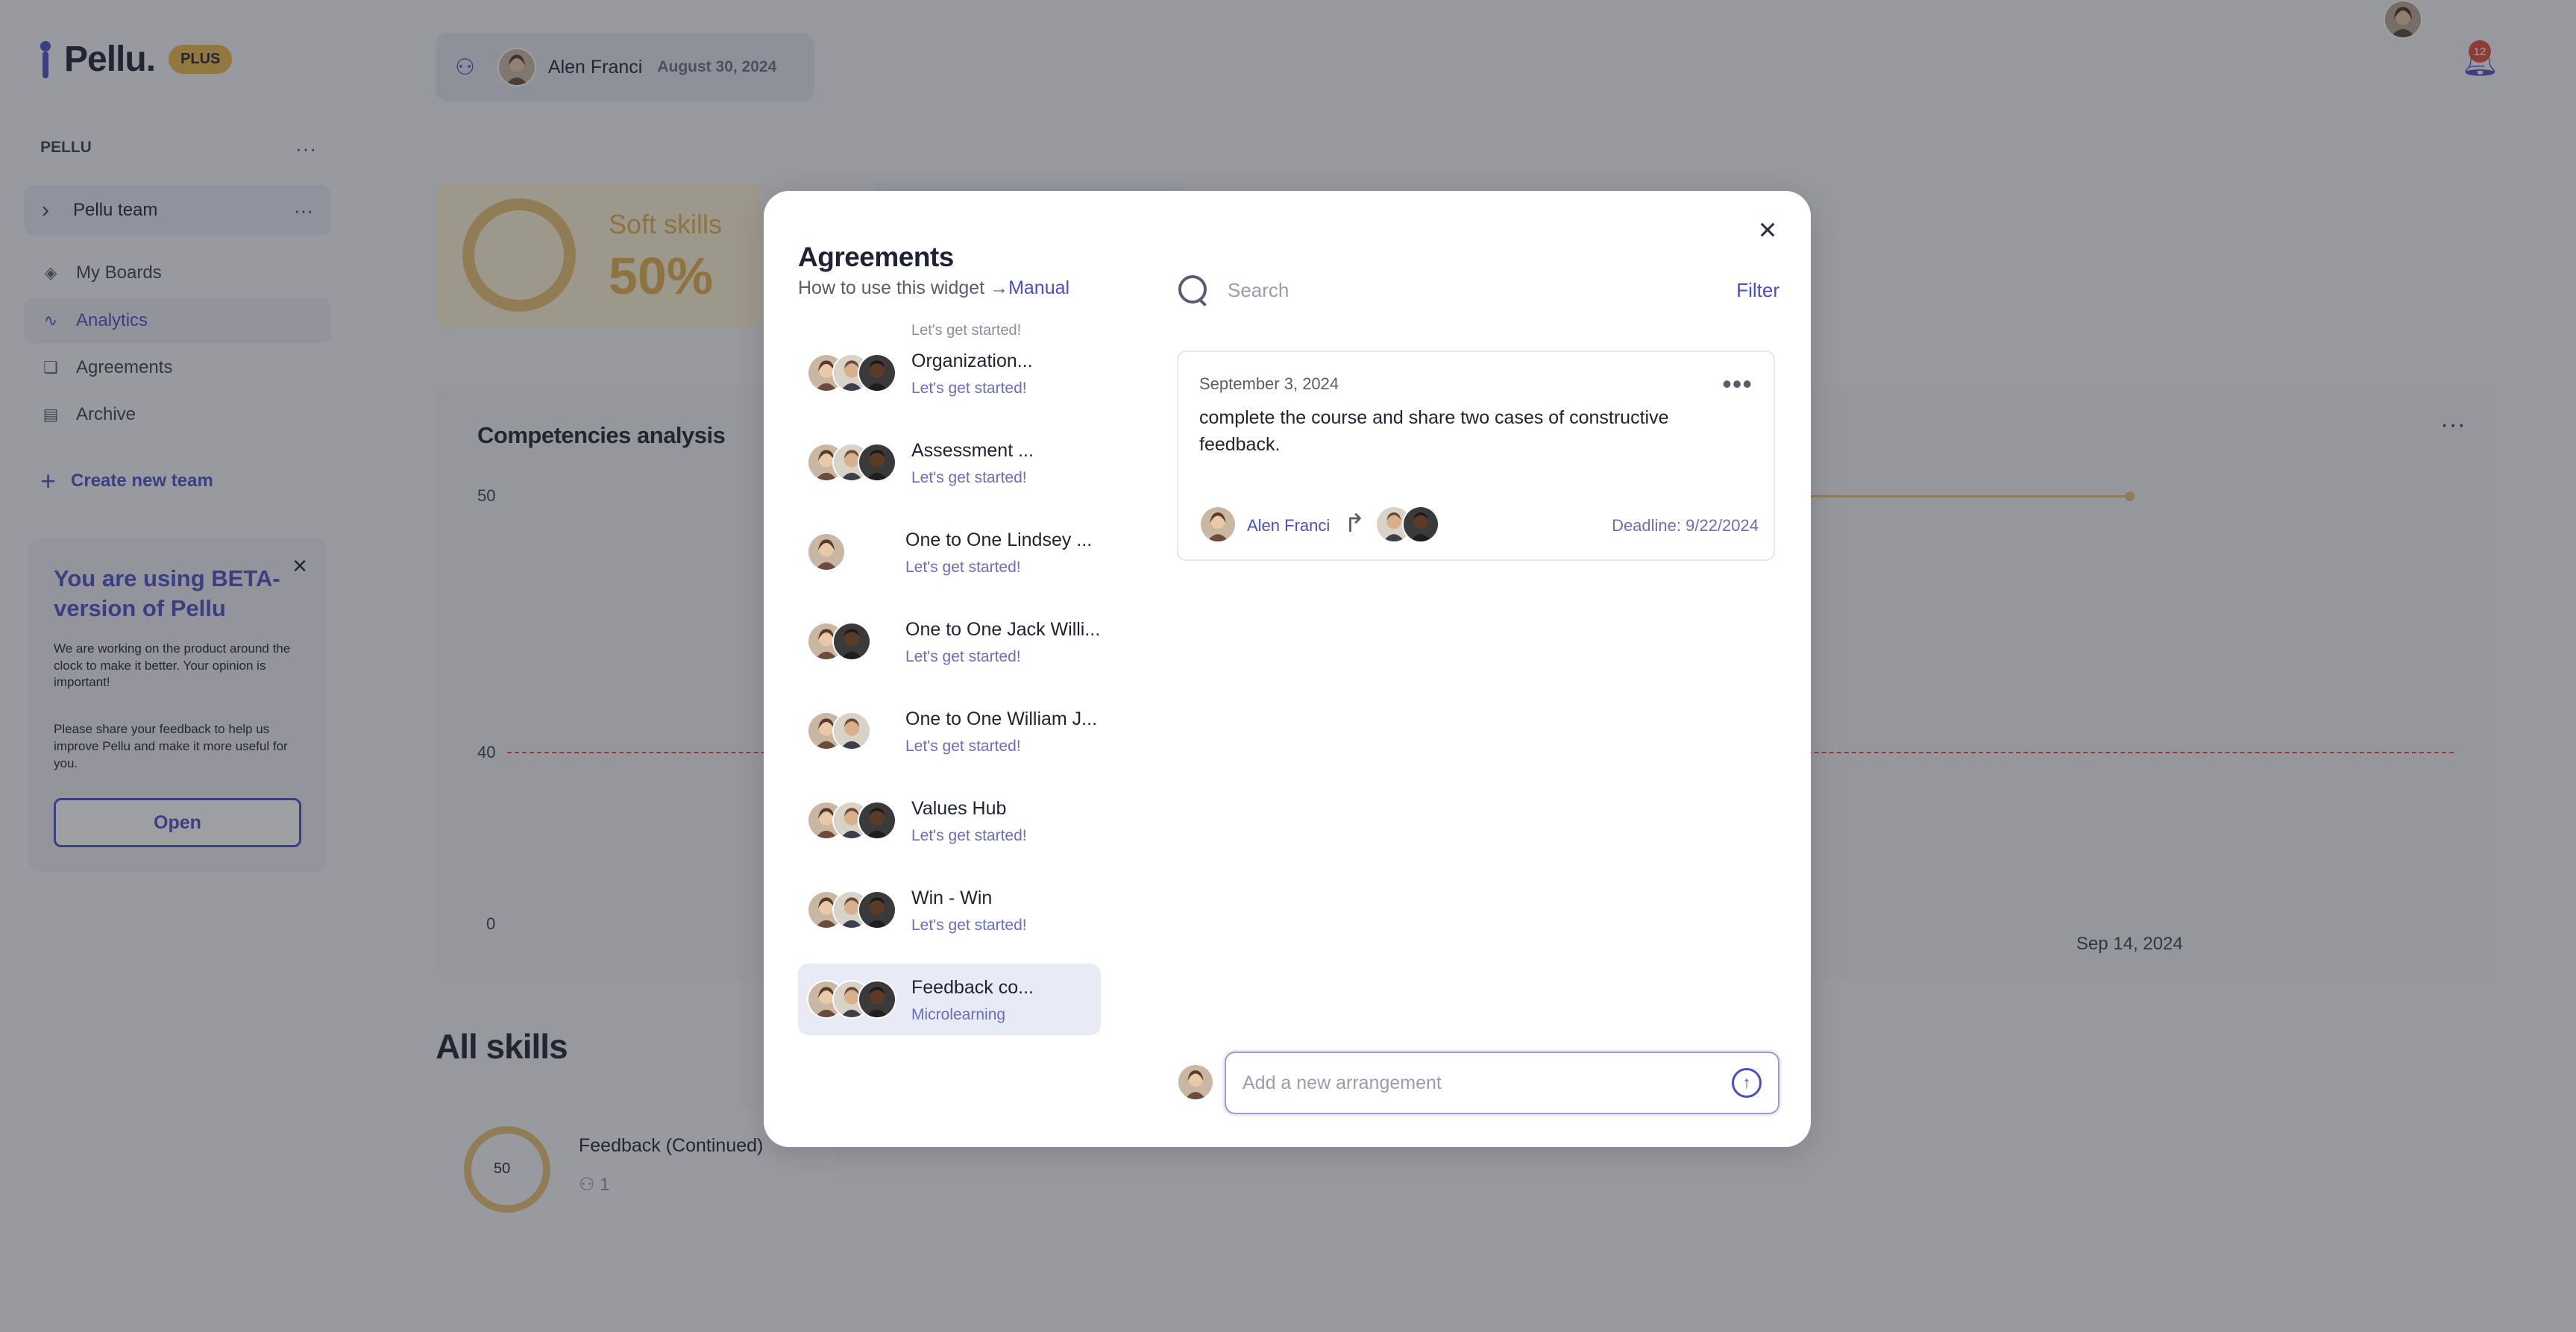  What do you see at coordinates (969, 911) in the screenshot?
I see `agreement-text: Win - Win Let's get started!` at bounding box center [969, 911].